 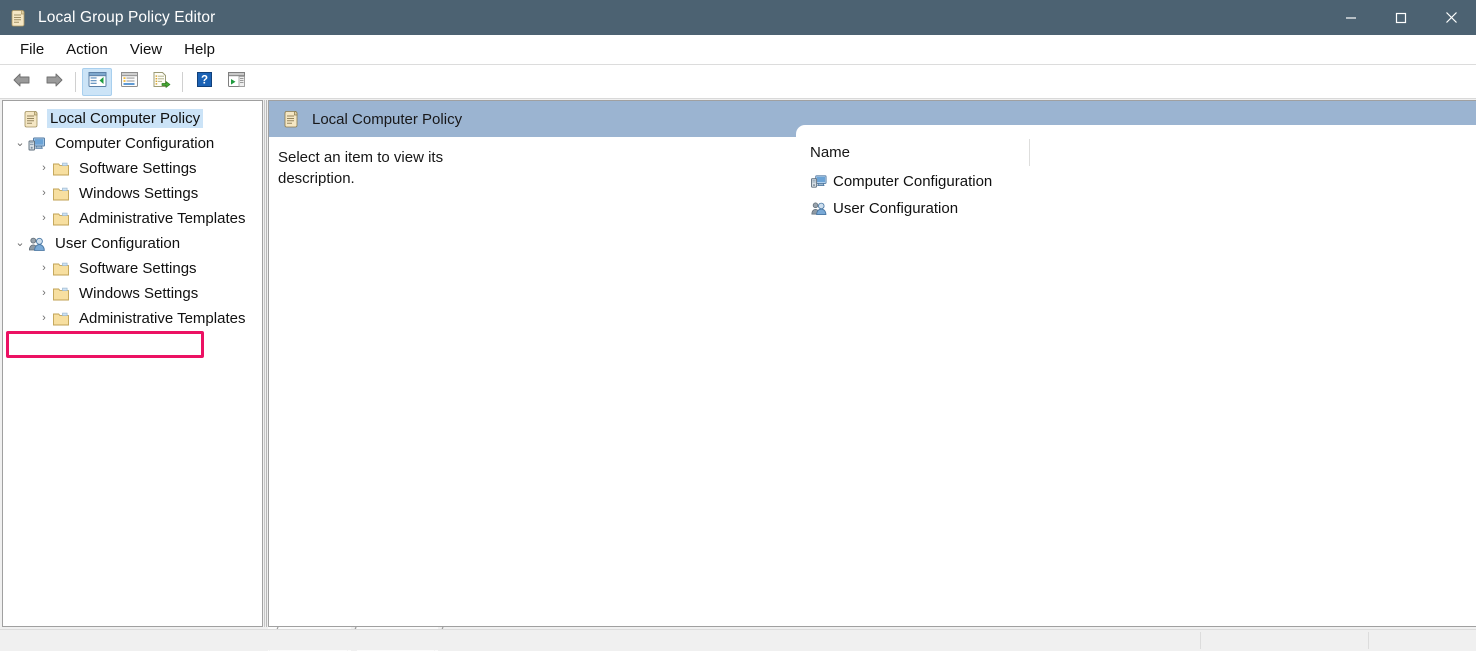 I want to click on console-tree-icon, so click(x=97, y=81).